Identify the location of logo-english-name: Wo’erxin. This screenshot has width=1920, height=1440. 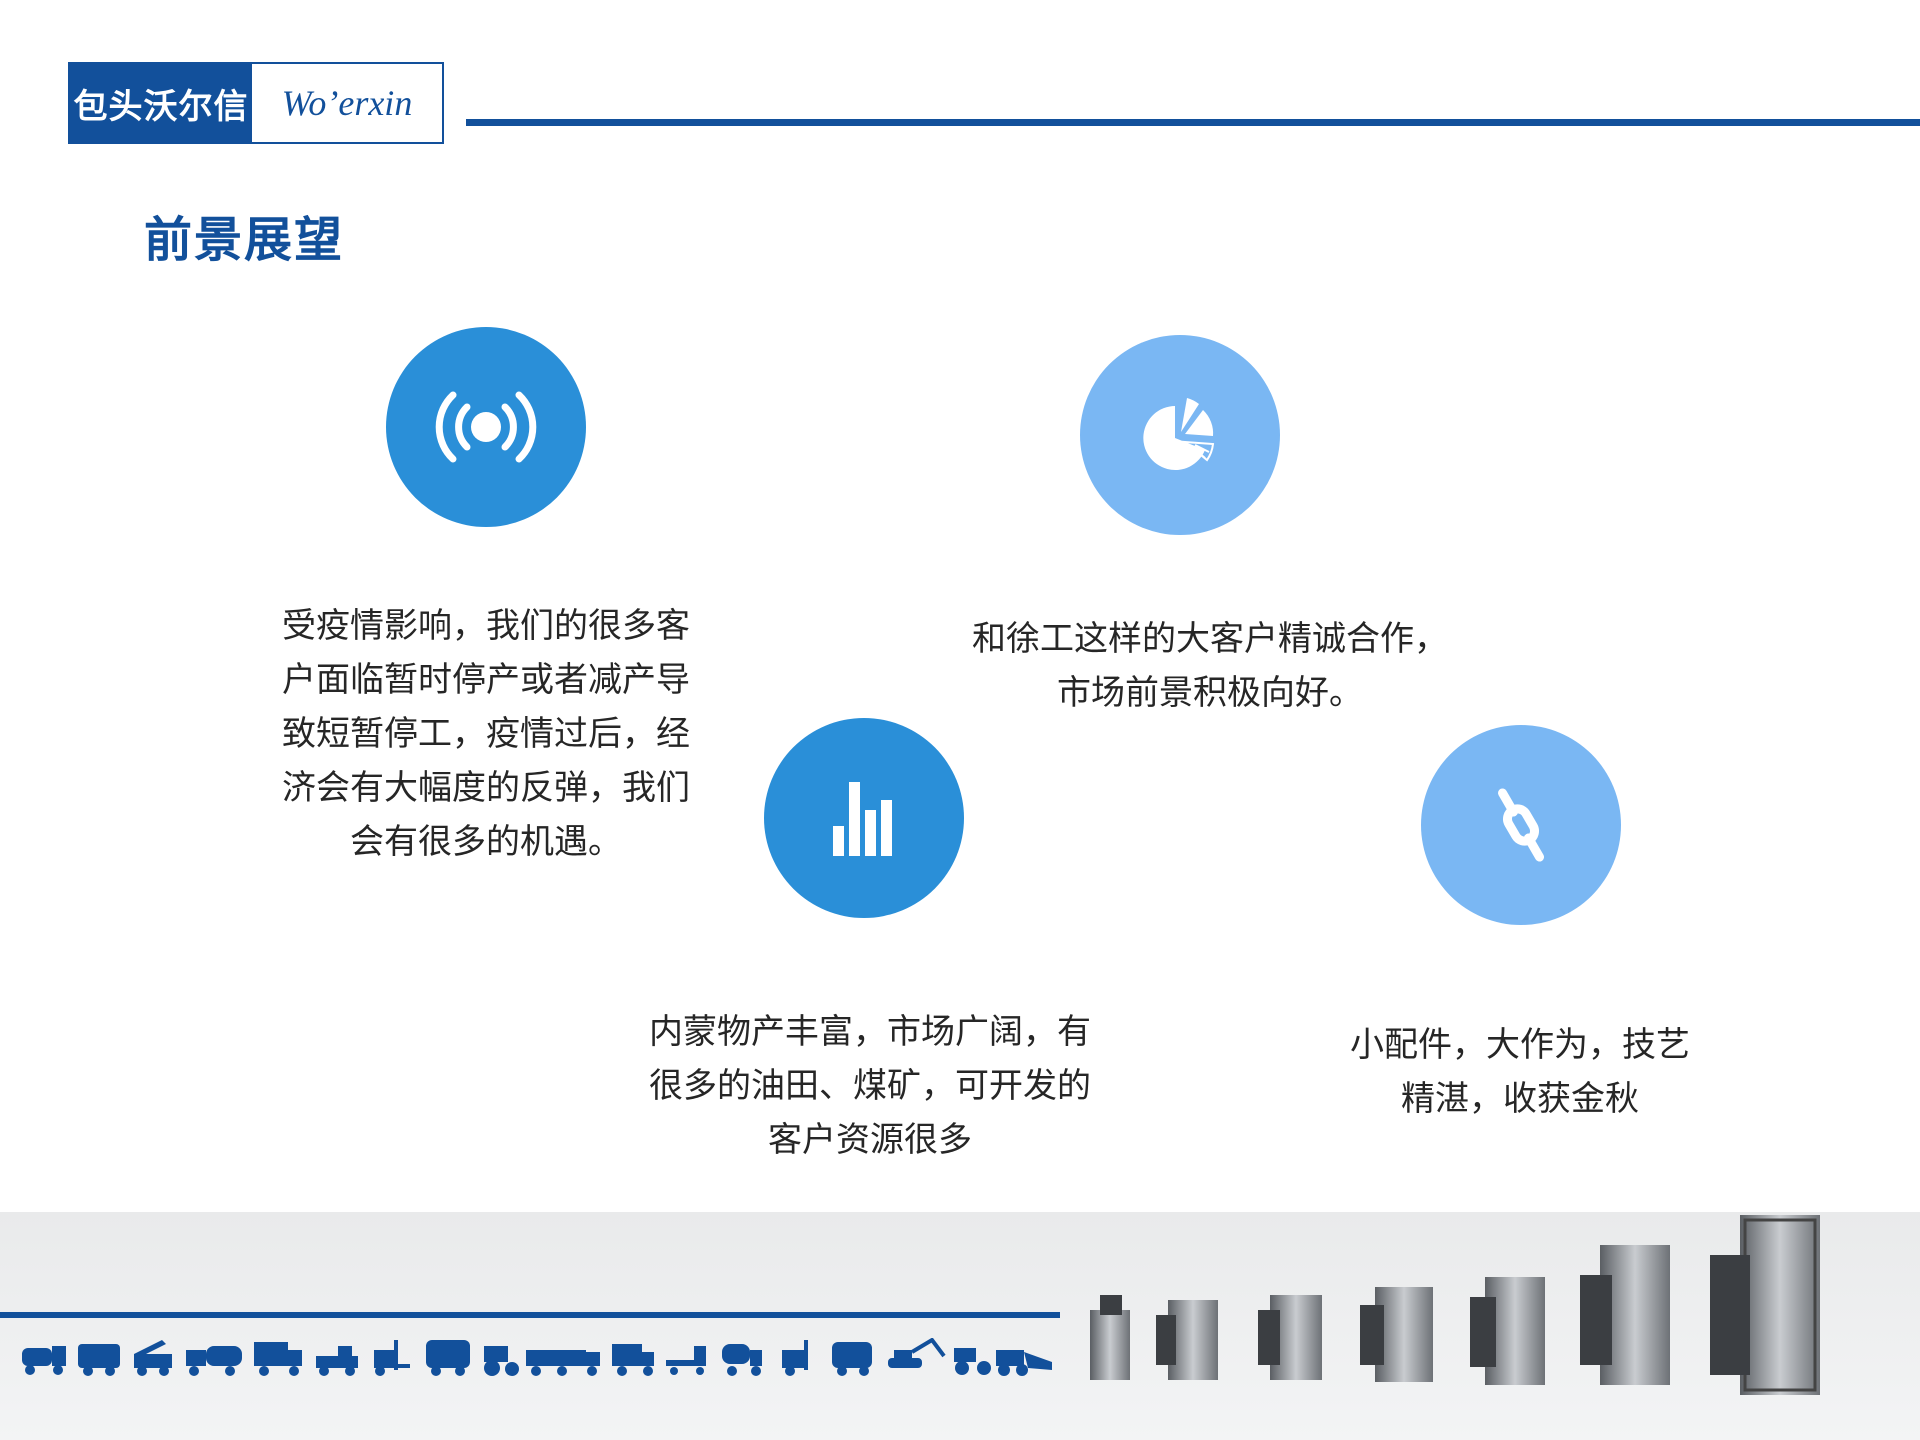
(347, 103).